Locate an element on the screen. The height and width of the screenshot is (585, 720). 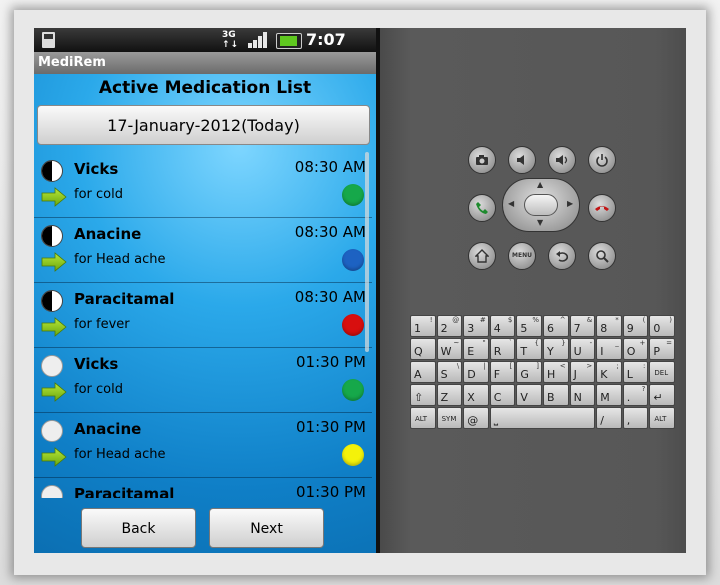
key-label: 3 is located at coordinates (471, 328).